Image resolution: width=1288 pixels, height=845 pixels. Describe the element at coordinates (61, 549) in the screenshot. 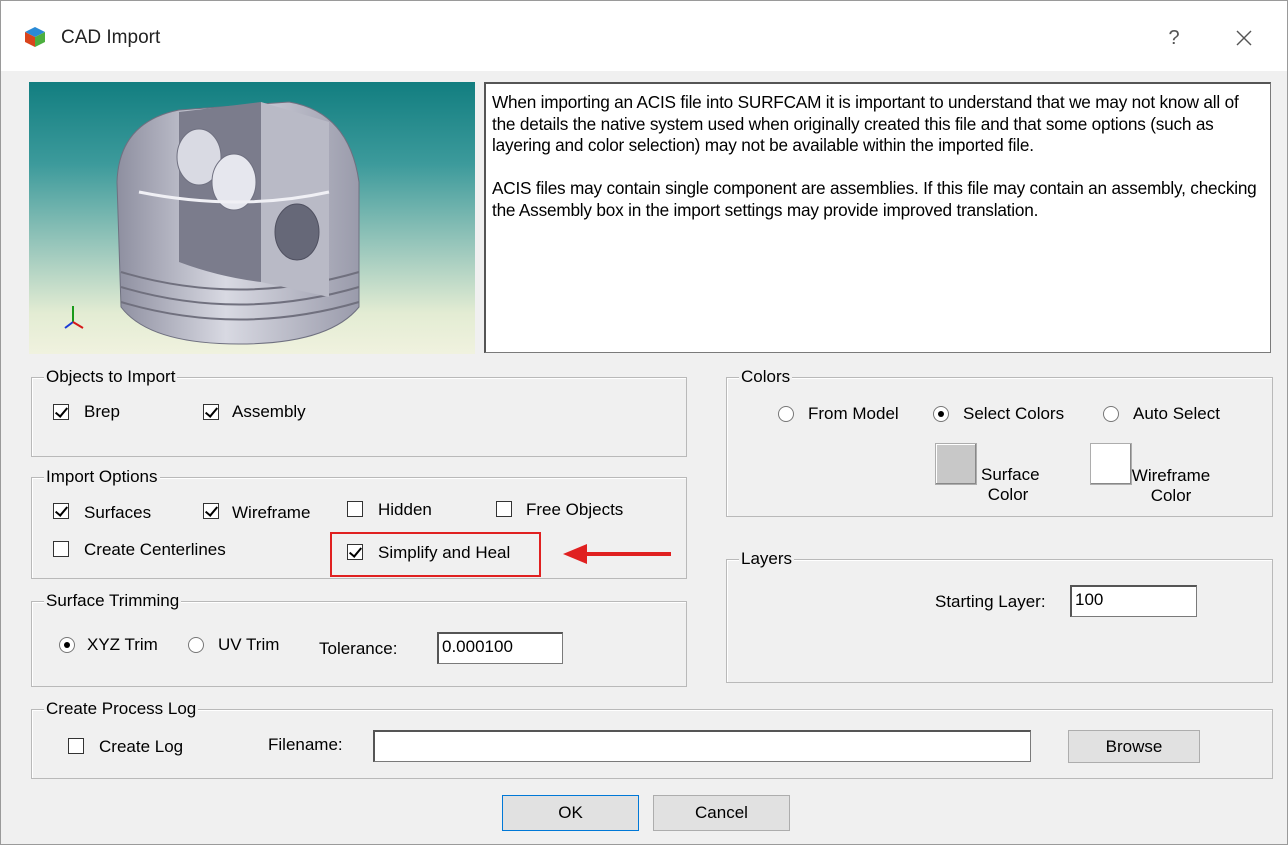

I see `create-centerlines-checkbox` at that location.